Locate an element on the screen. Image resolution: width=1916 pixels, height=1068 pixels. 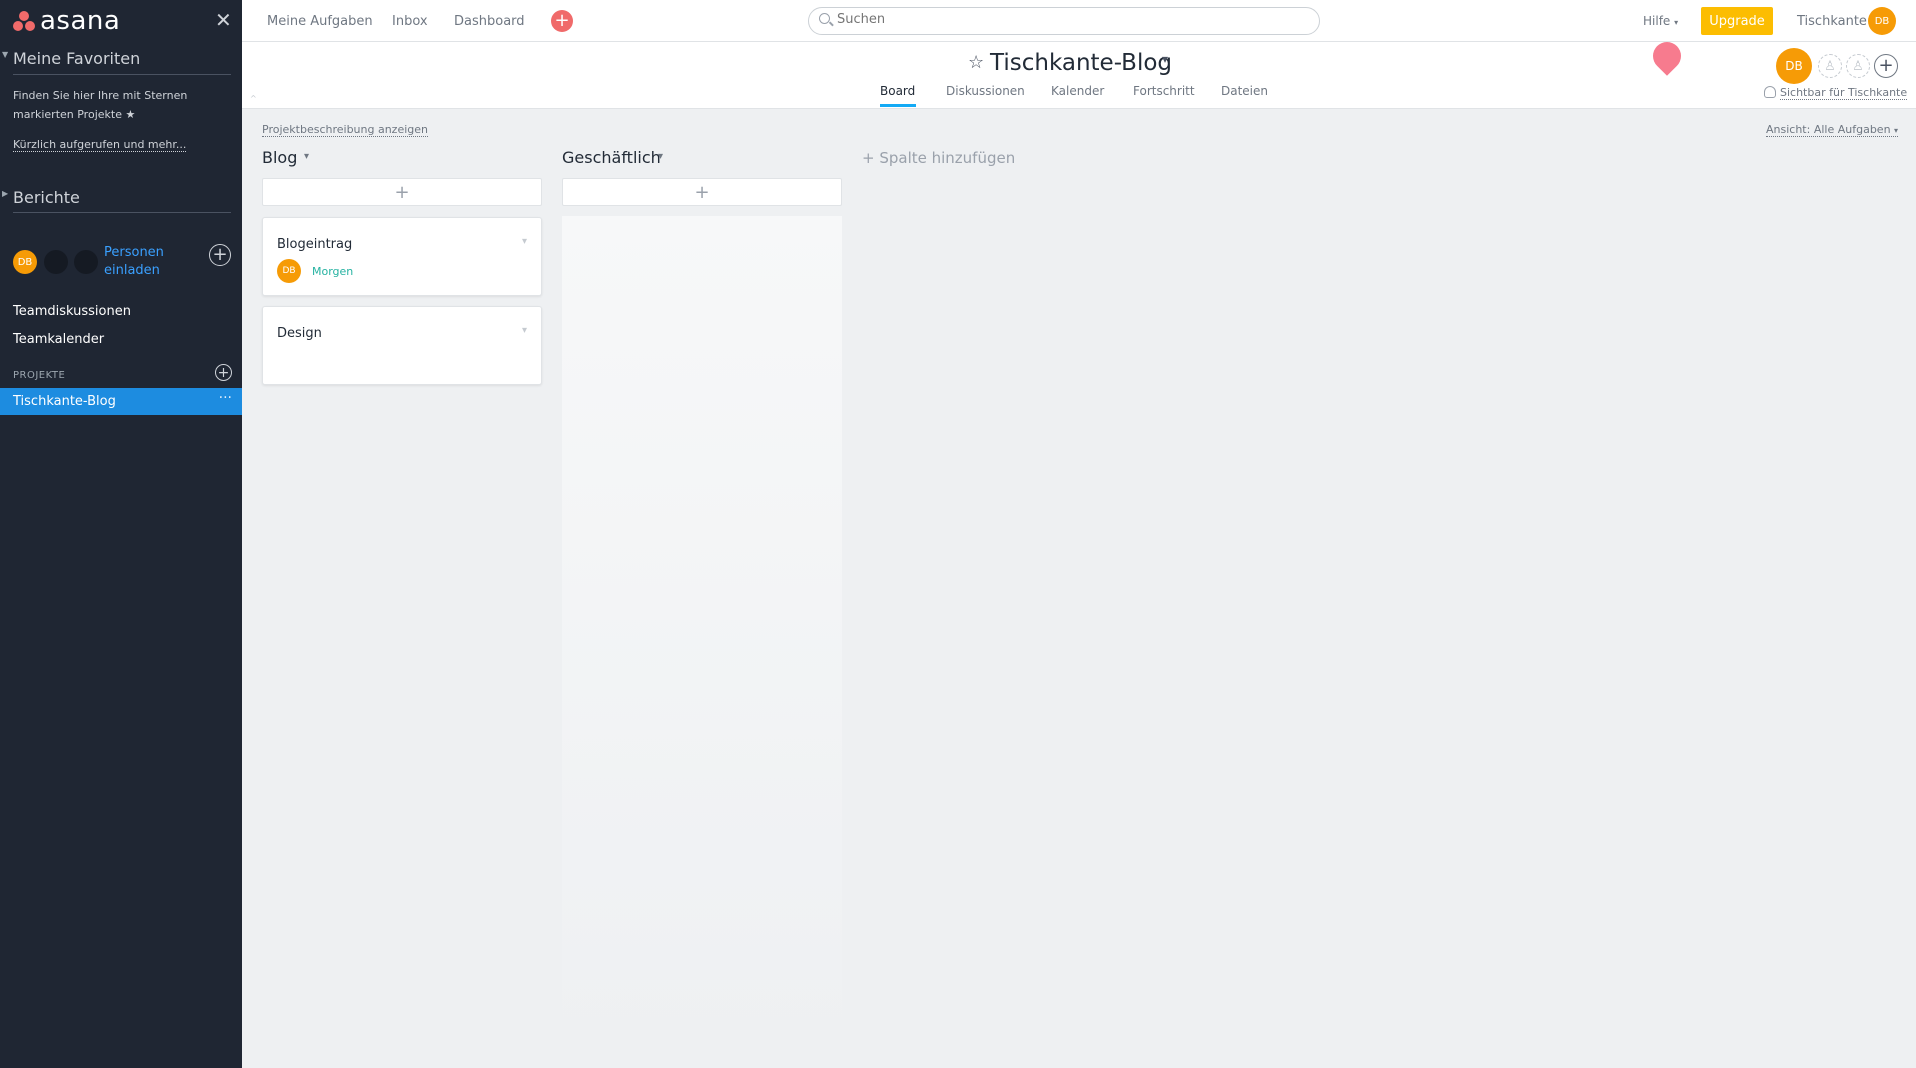
workspace-name: Tischkante is located at coordinates (1832, 21).